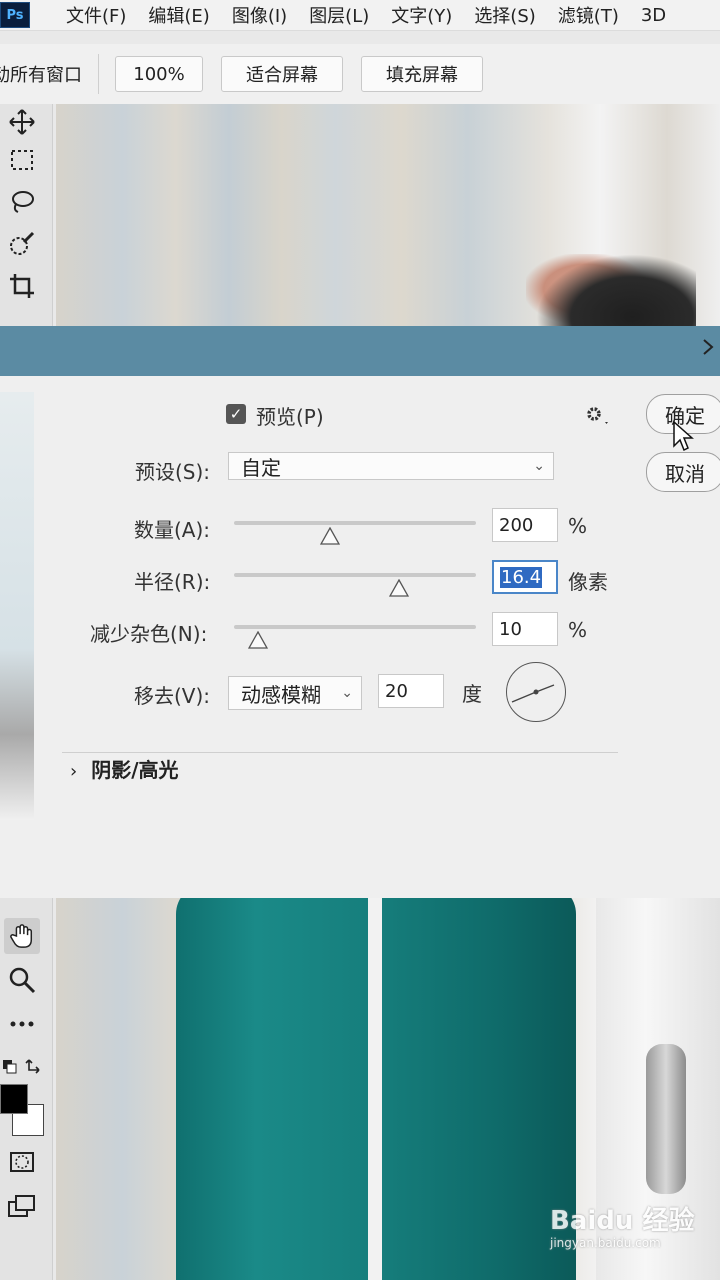 The image size is (720, 1280). What do you see at coordinates (536, 692) in the screenshot?
I see `angle-dial` at bounding box center [536, 692].